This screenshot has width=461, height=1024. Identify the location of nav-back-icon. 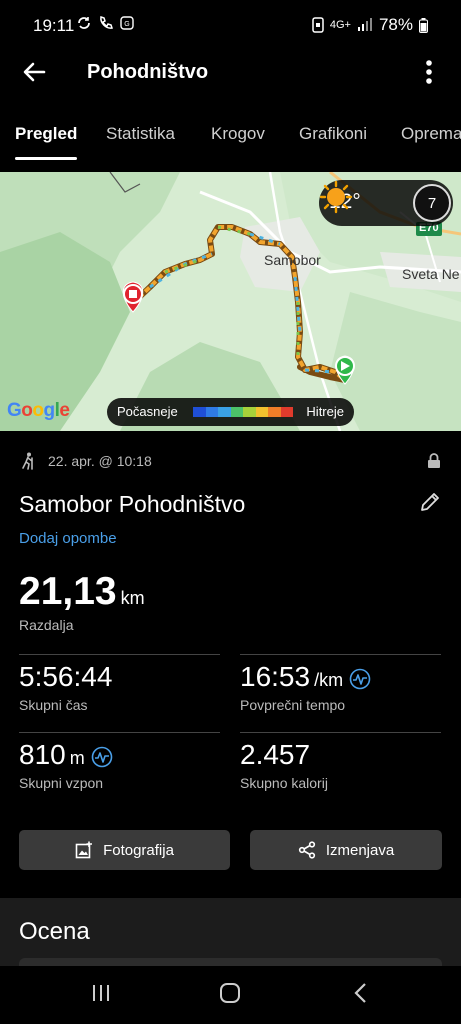
(361, 993).